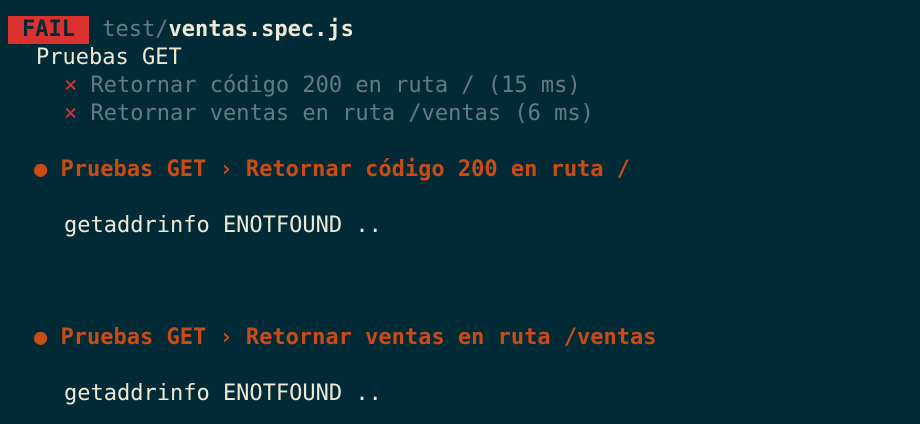 The width and height of the screenshot is (920, 424). What do you see at coordinates (135, 29) in the screenshot?
I see `file-dir: test/` at bounding box center [135, 29].